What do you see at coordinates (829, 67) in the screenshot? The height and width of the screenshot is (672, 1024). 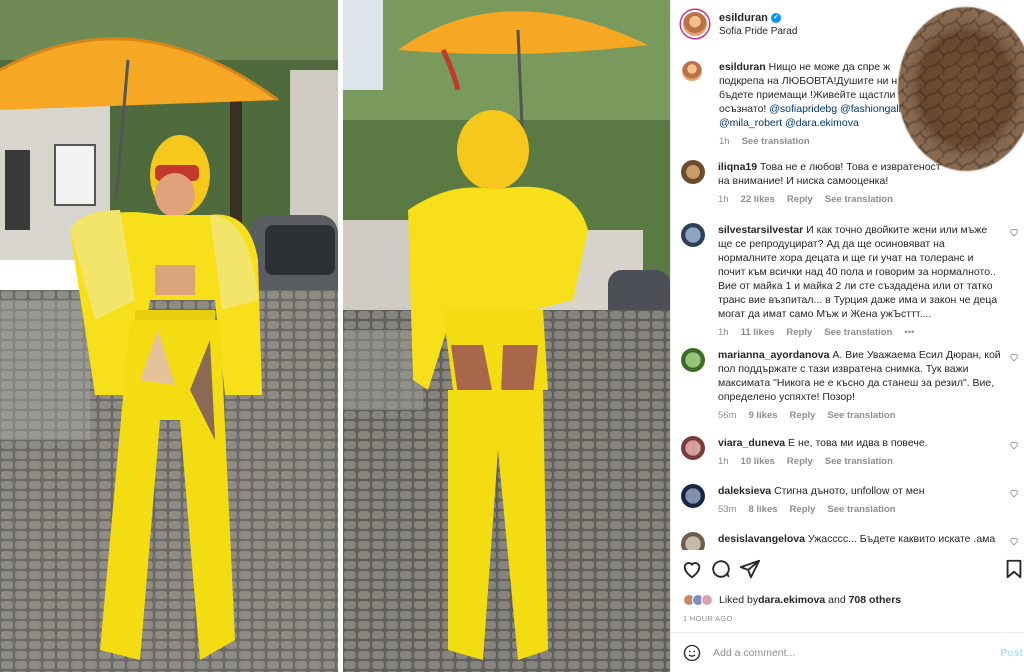 I see `caption-line-1: Нищо не може да спре ж` at bounding box center [829, 67].